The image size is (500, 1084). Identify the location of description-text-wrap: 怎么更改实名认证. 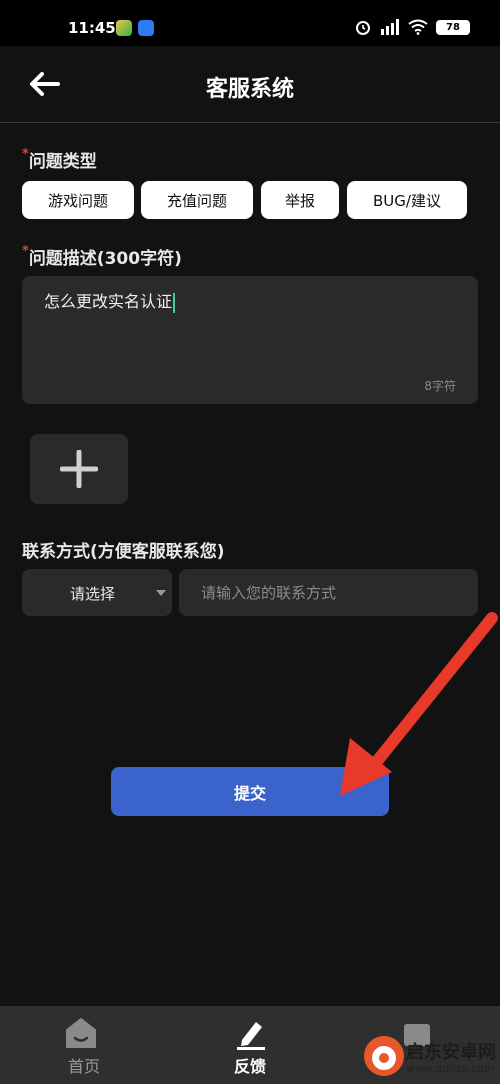
(110, 300).